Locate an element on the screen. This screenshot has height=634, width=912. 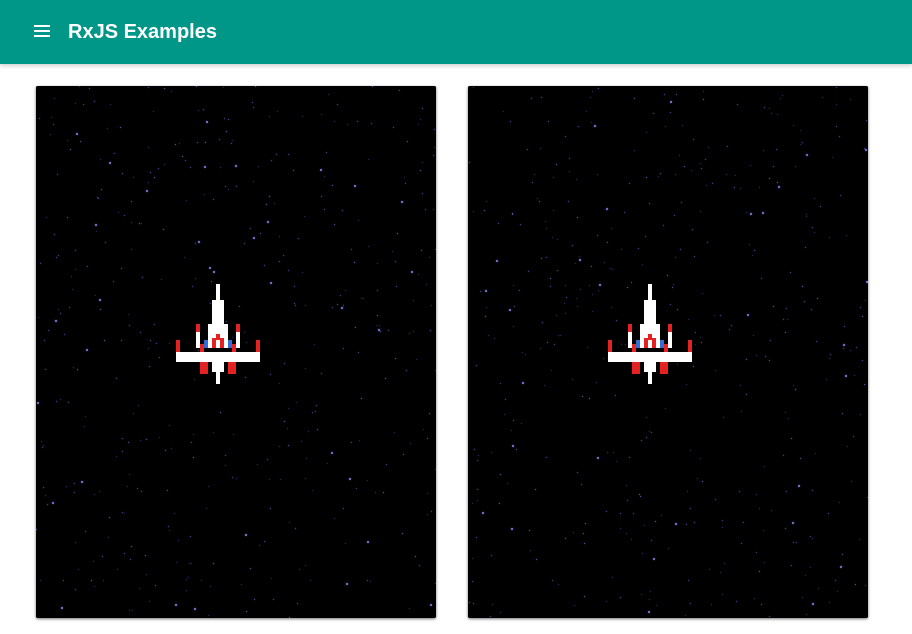
app-title: RxJS Examples is located at coordinates (142, 32).